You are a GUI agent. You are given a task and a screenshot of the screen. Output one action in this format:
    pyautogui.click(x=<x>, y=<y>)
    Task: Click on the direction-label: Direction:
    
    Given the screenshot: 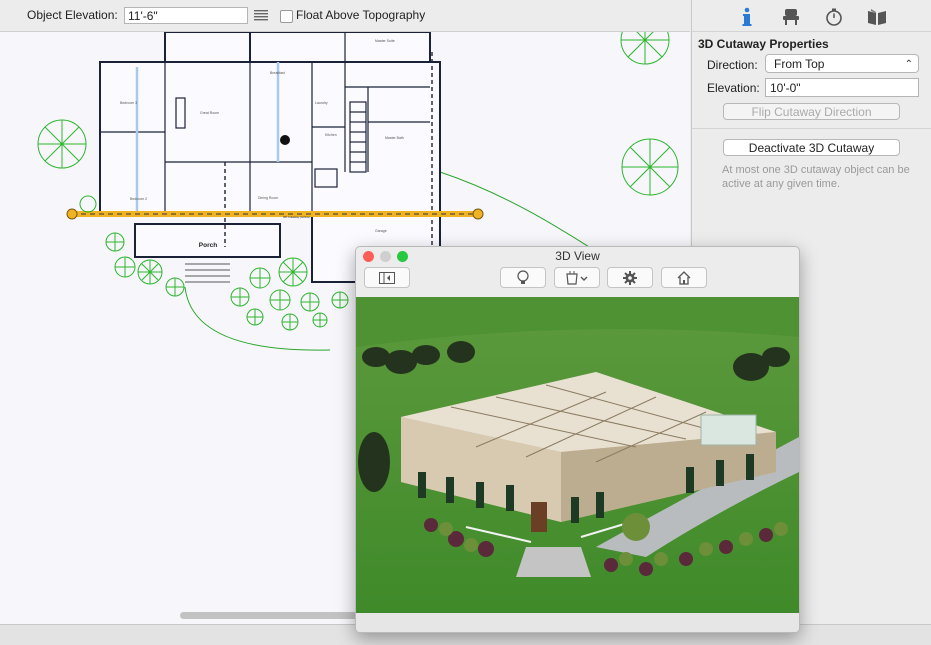 What is the action you would take?
    pyautogui.click(x=732, y=65)
    